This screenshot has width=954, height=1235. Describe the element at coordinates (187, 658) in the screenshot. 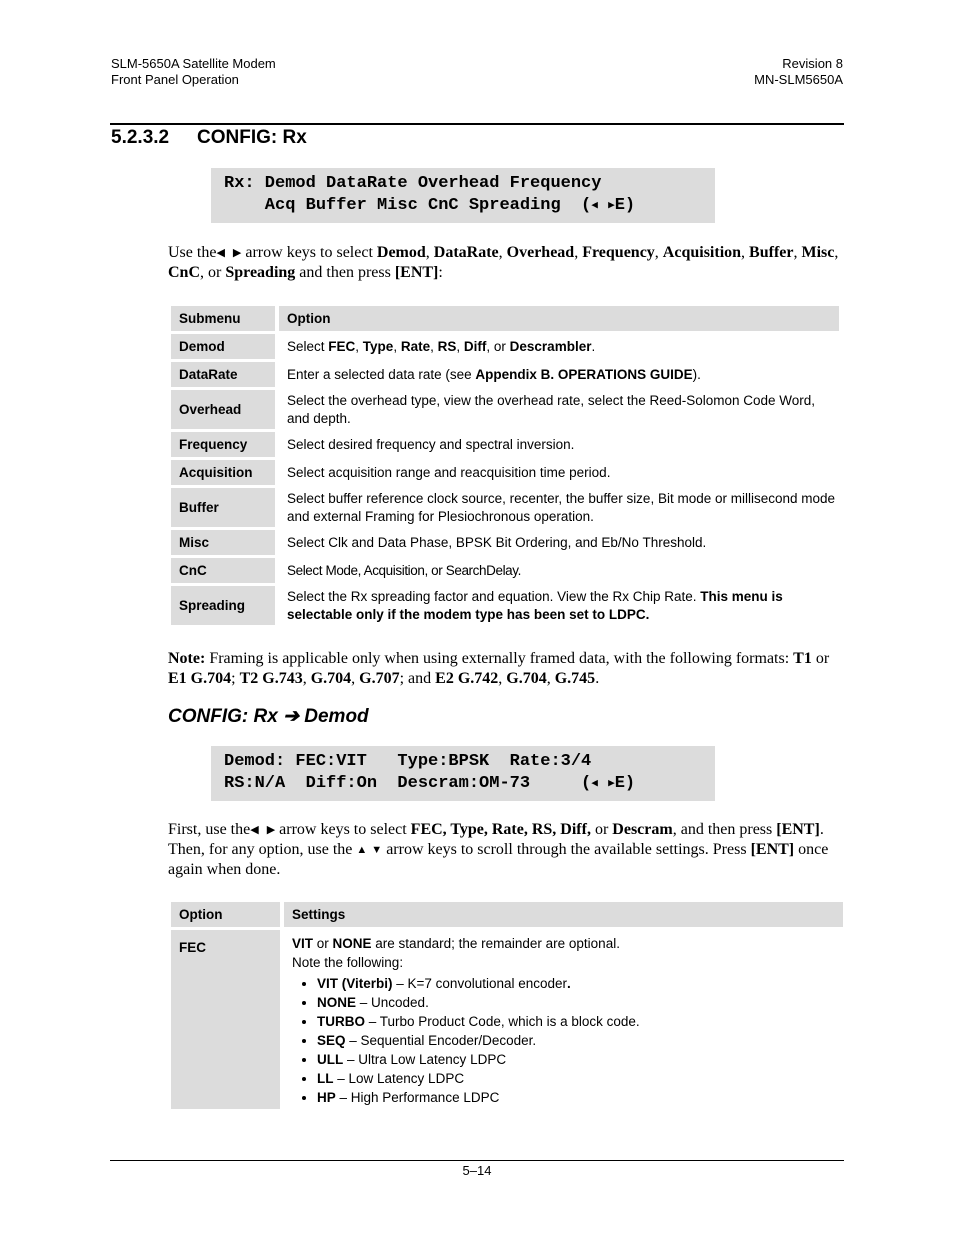

I see `note-label: Note:` at that location.